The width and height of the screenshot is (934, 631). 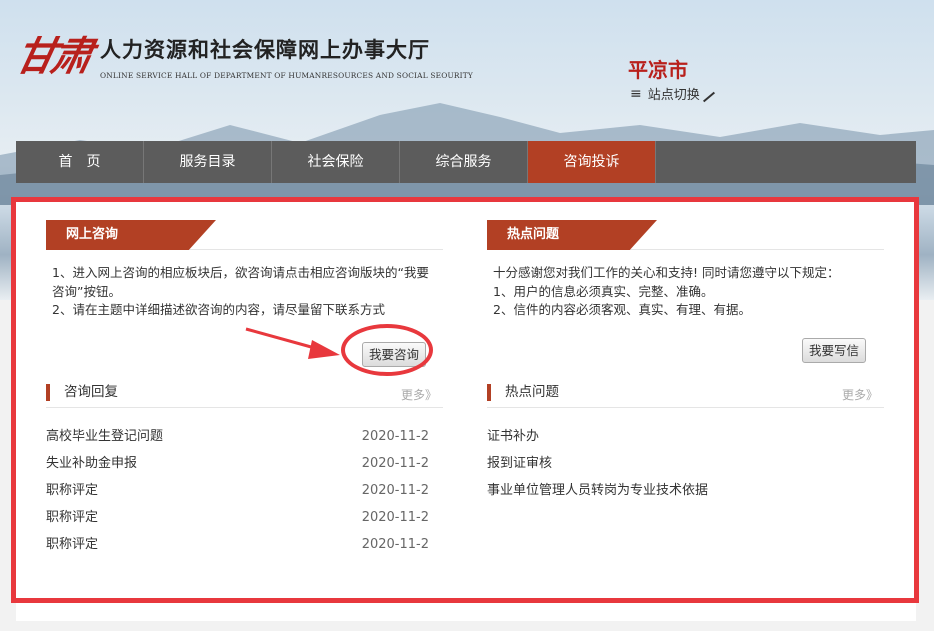 I want to click on nav-social-insurance: 社会保险, so click(x=336, y=162).